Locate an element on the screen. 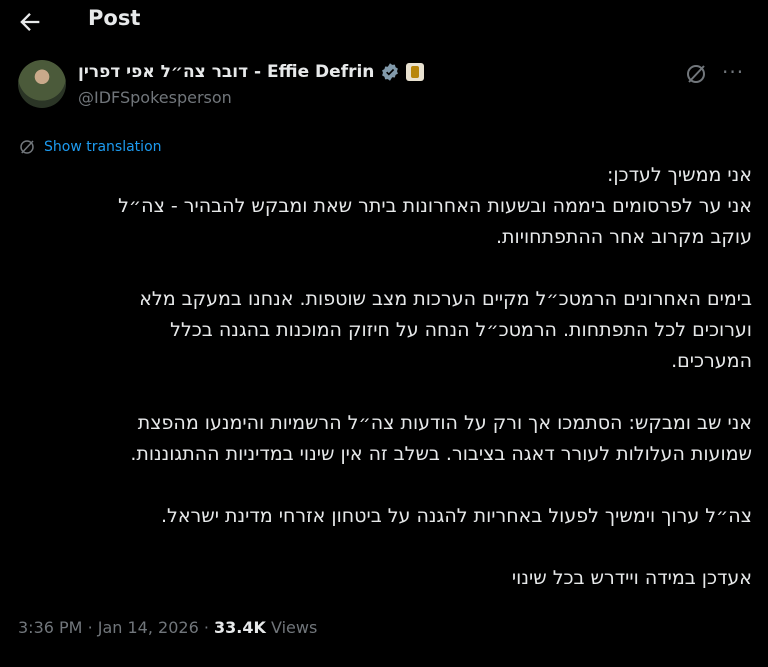 The width and height of the screenshot is (768, 667). author-name-row: דובר צה״ל אפי דפרין - Effie Defrin is located at coordinates (251, 72).